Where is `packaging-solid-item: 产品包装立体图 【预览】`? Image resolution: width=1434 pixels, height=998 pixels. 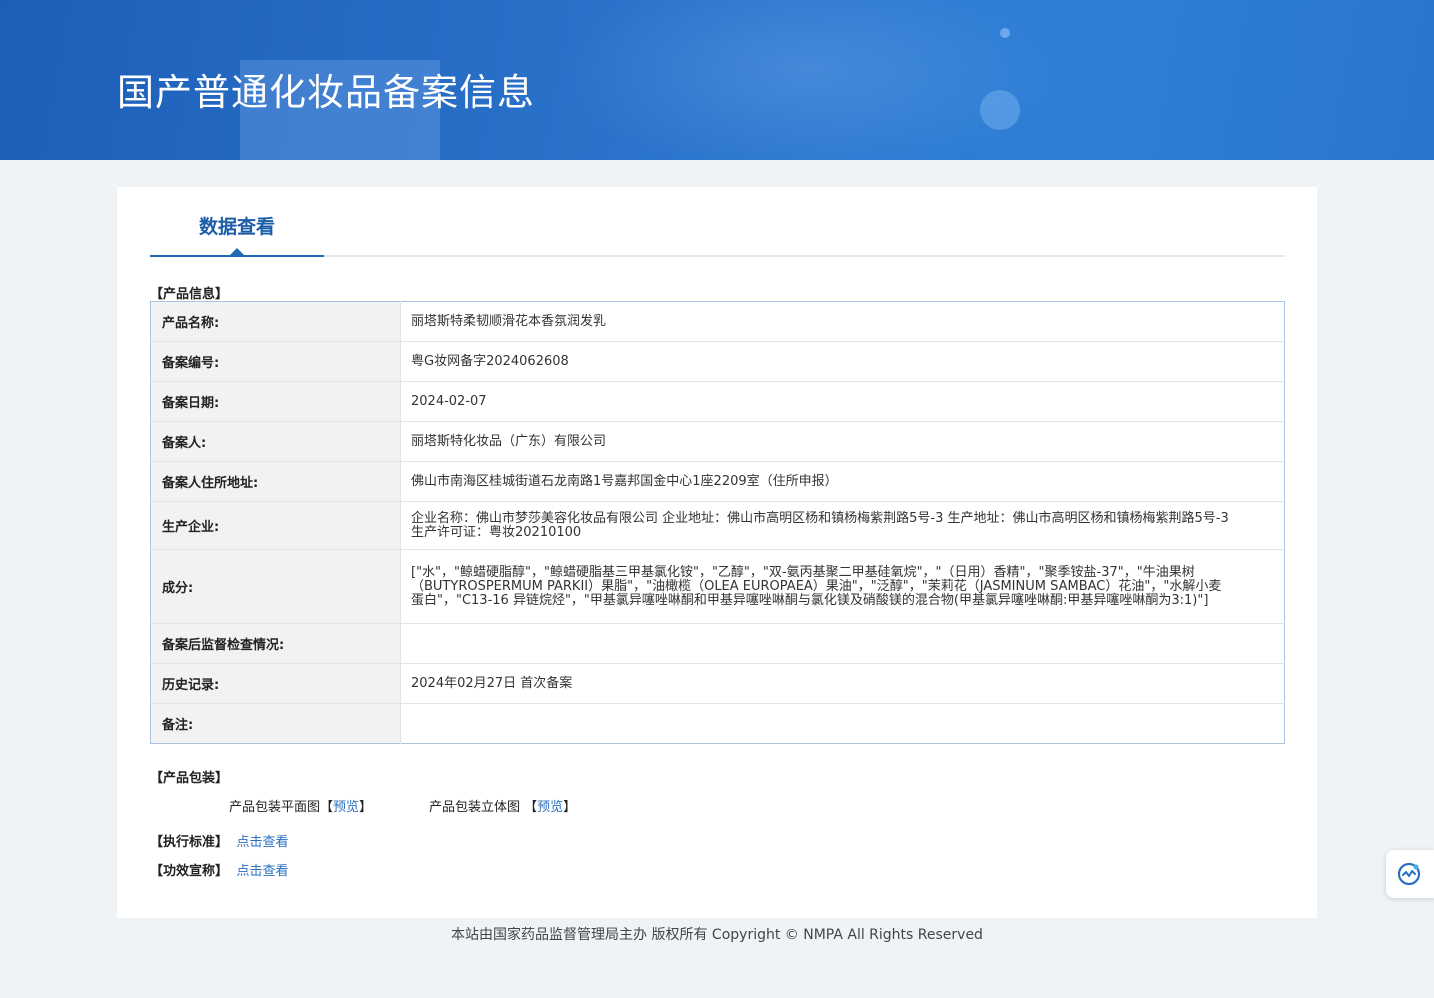 packaging-solid-item: 产品包装立体图 【预览】 is located at coordinates (503, 807).